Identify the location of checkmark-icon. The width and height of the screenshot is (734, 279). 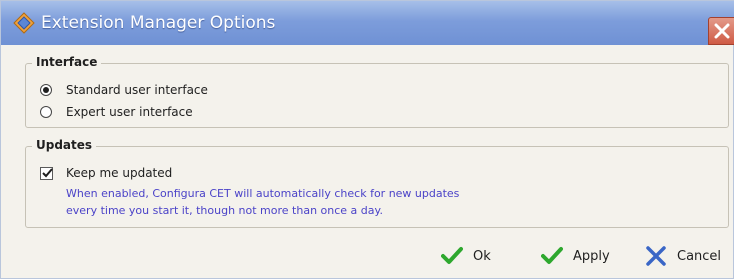
(47, 173).